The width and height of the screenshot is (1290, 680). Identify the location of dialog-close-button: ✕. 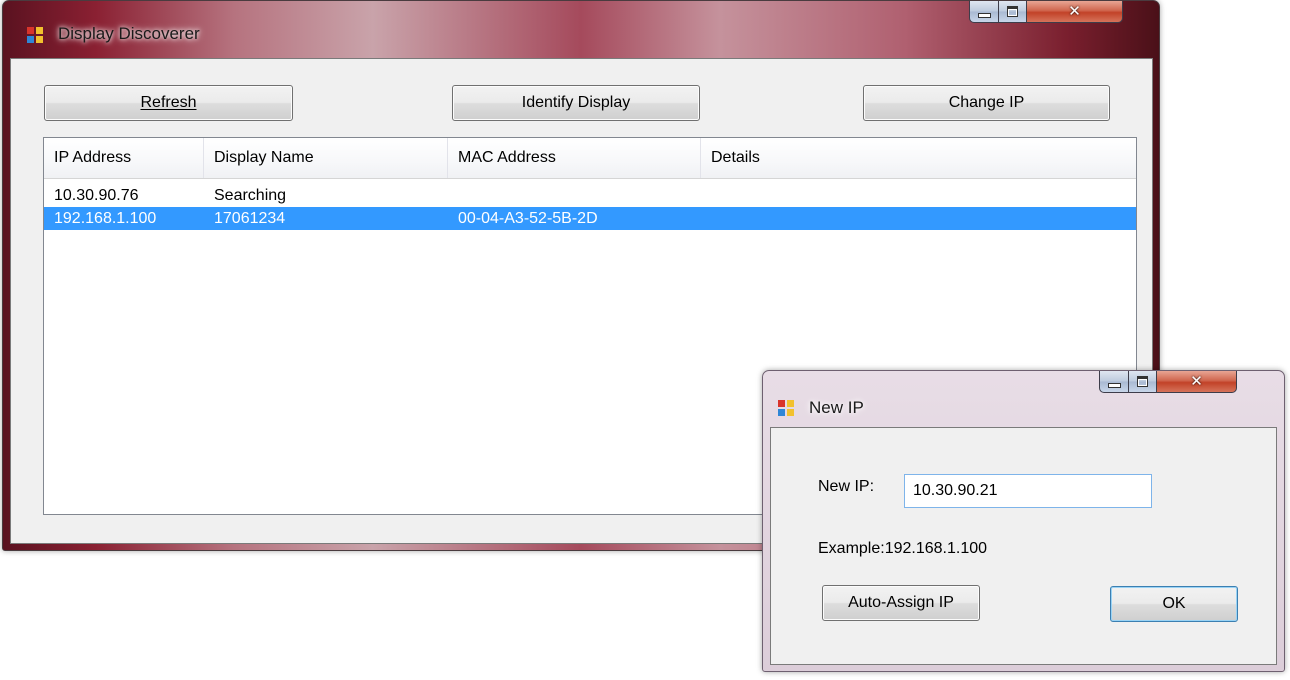
(1197, 382).